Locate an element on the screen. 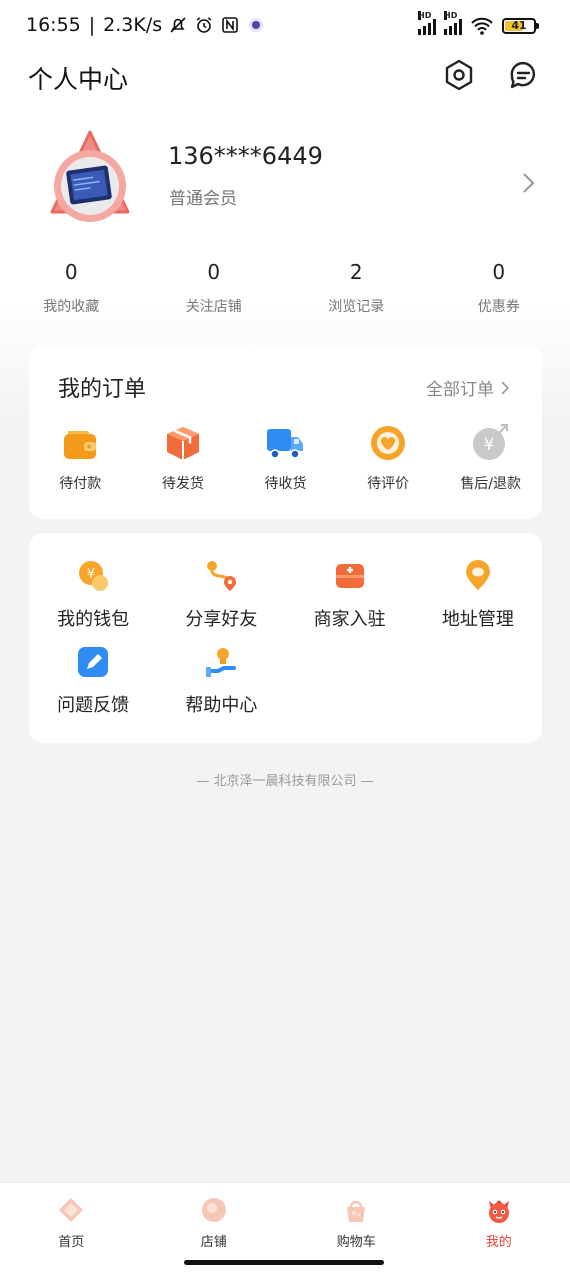  cart-bag-icon is located at coordinates (356, 1211).